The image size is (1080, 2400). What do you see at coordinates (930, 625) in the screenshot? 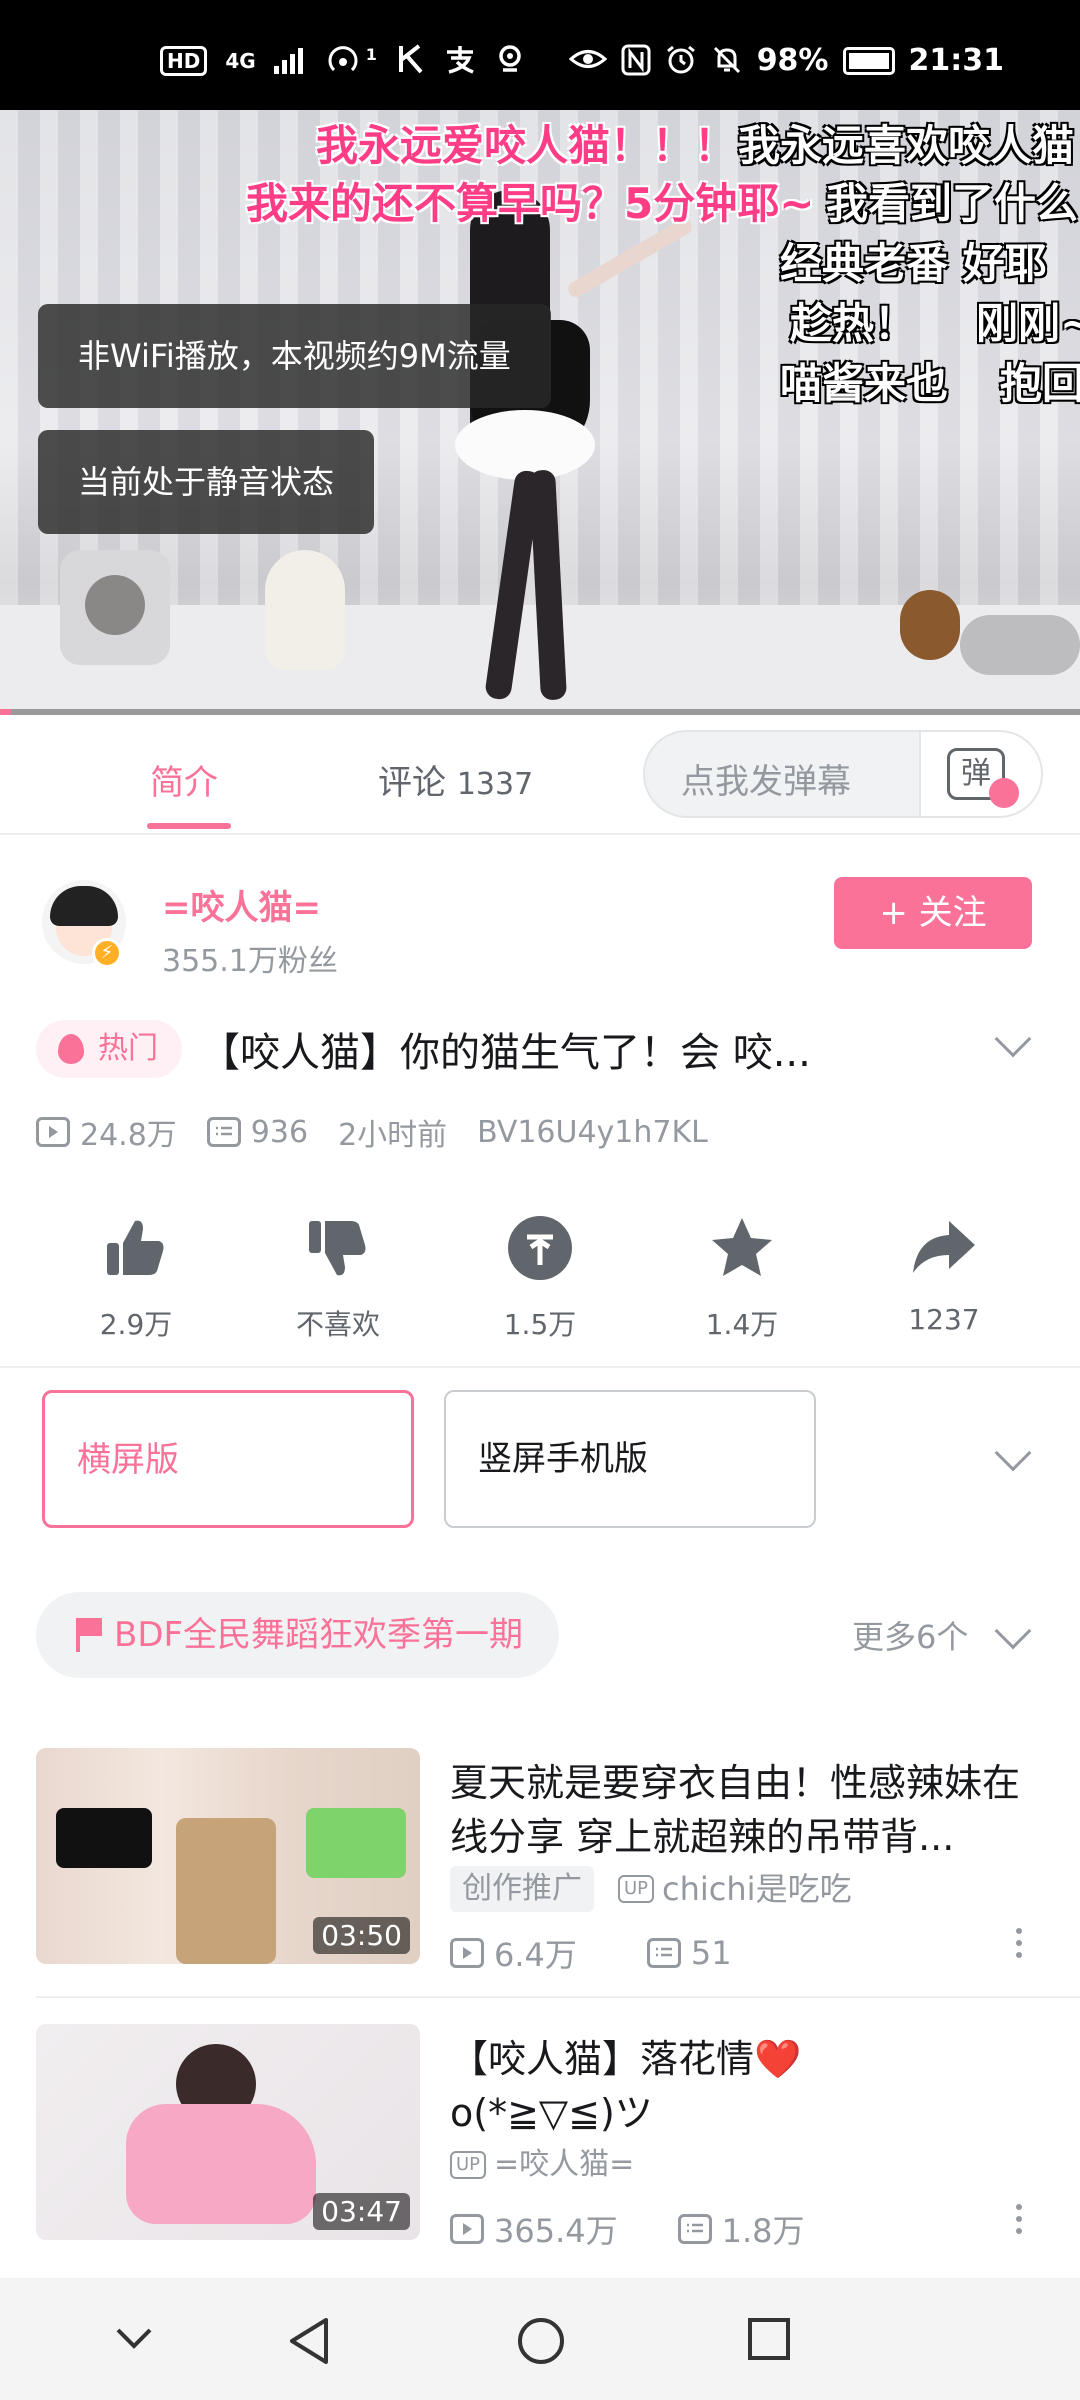
I see `teddy-bear-image` at bounding box center [930, 625].